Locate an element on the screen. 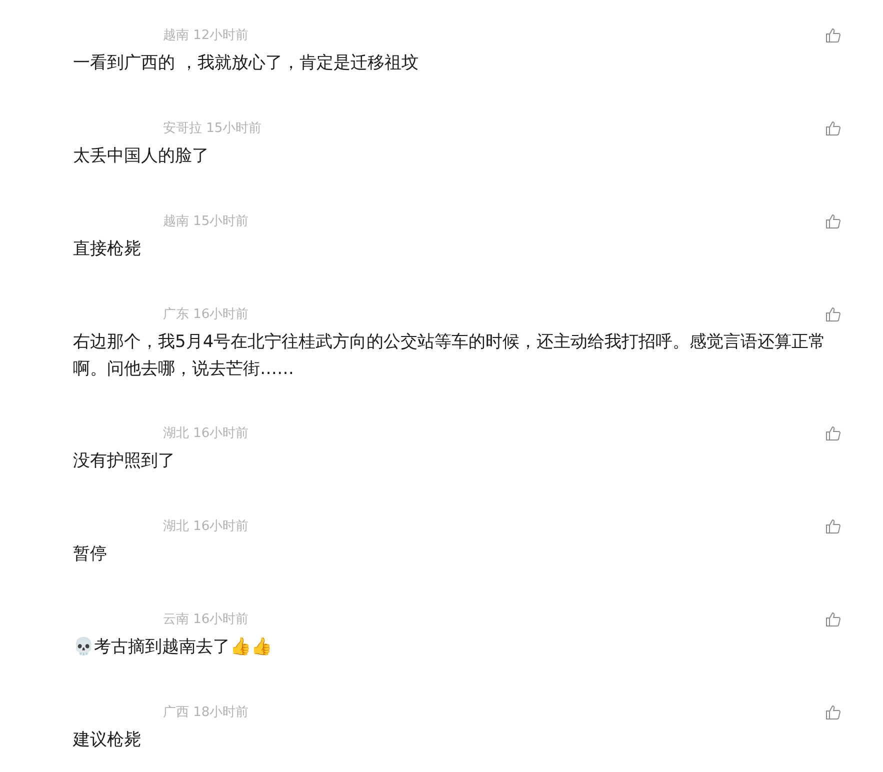 The height and width of the screenshot is (772, 883). comment-text: 太丢中国人的脸了 is located at coordinates (141, 156).